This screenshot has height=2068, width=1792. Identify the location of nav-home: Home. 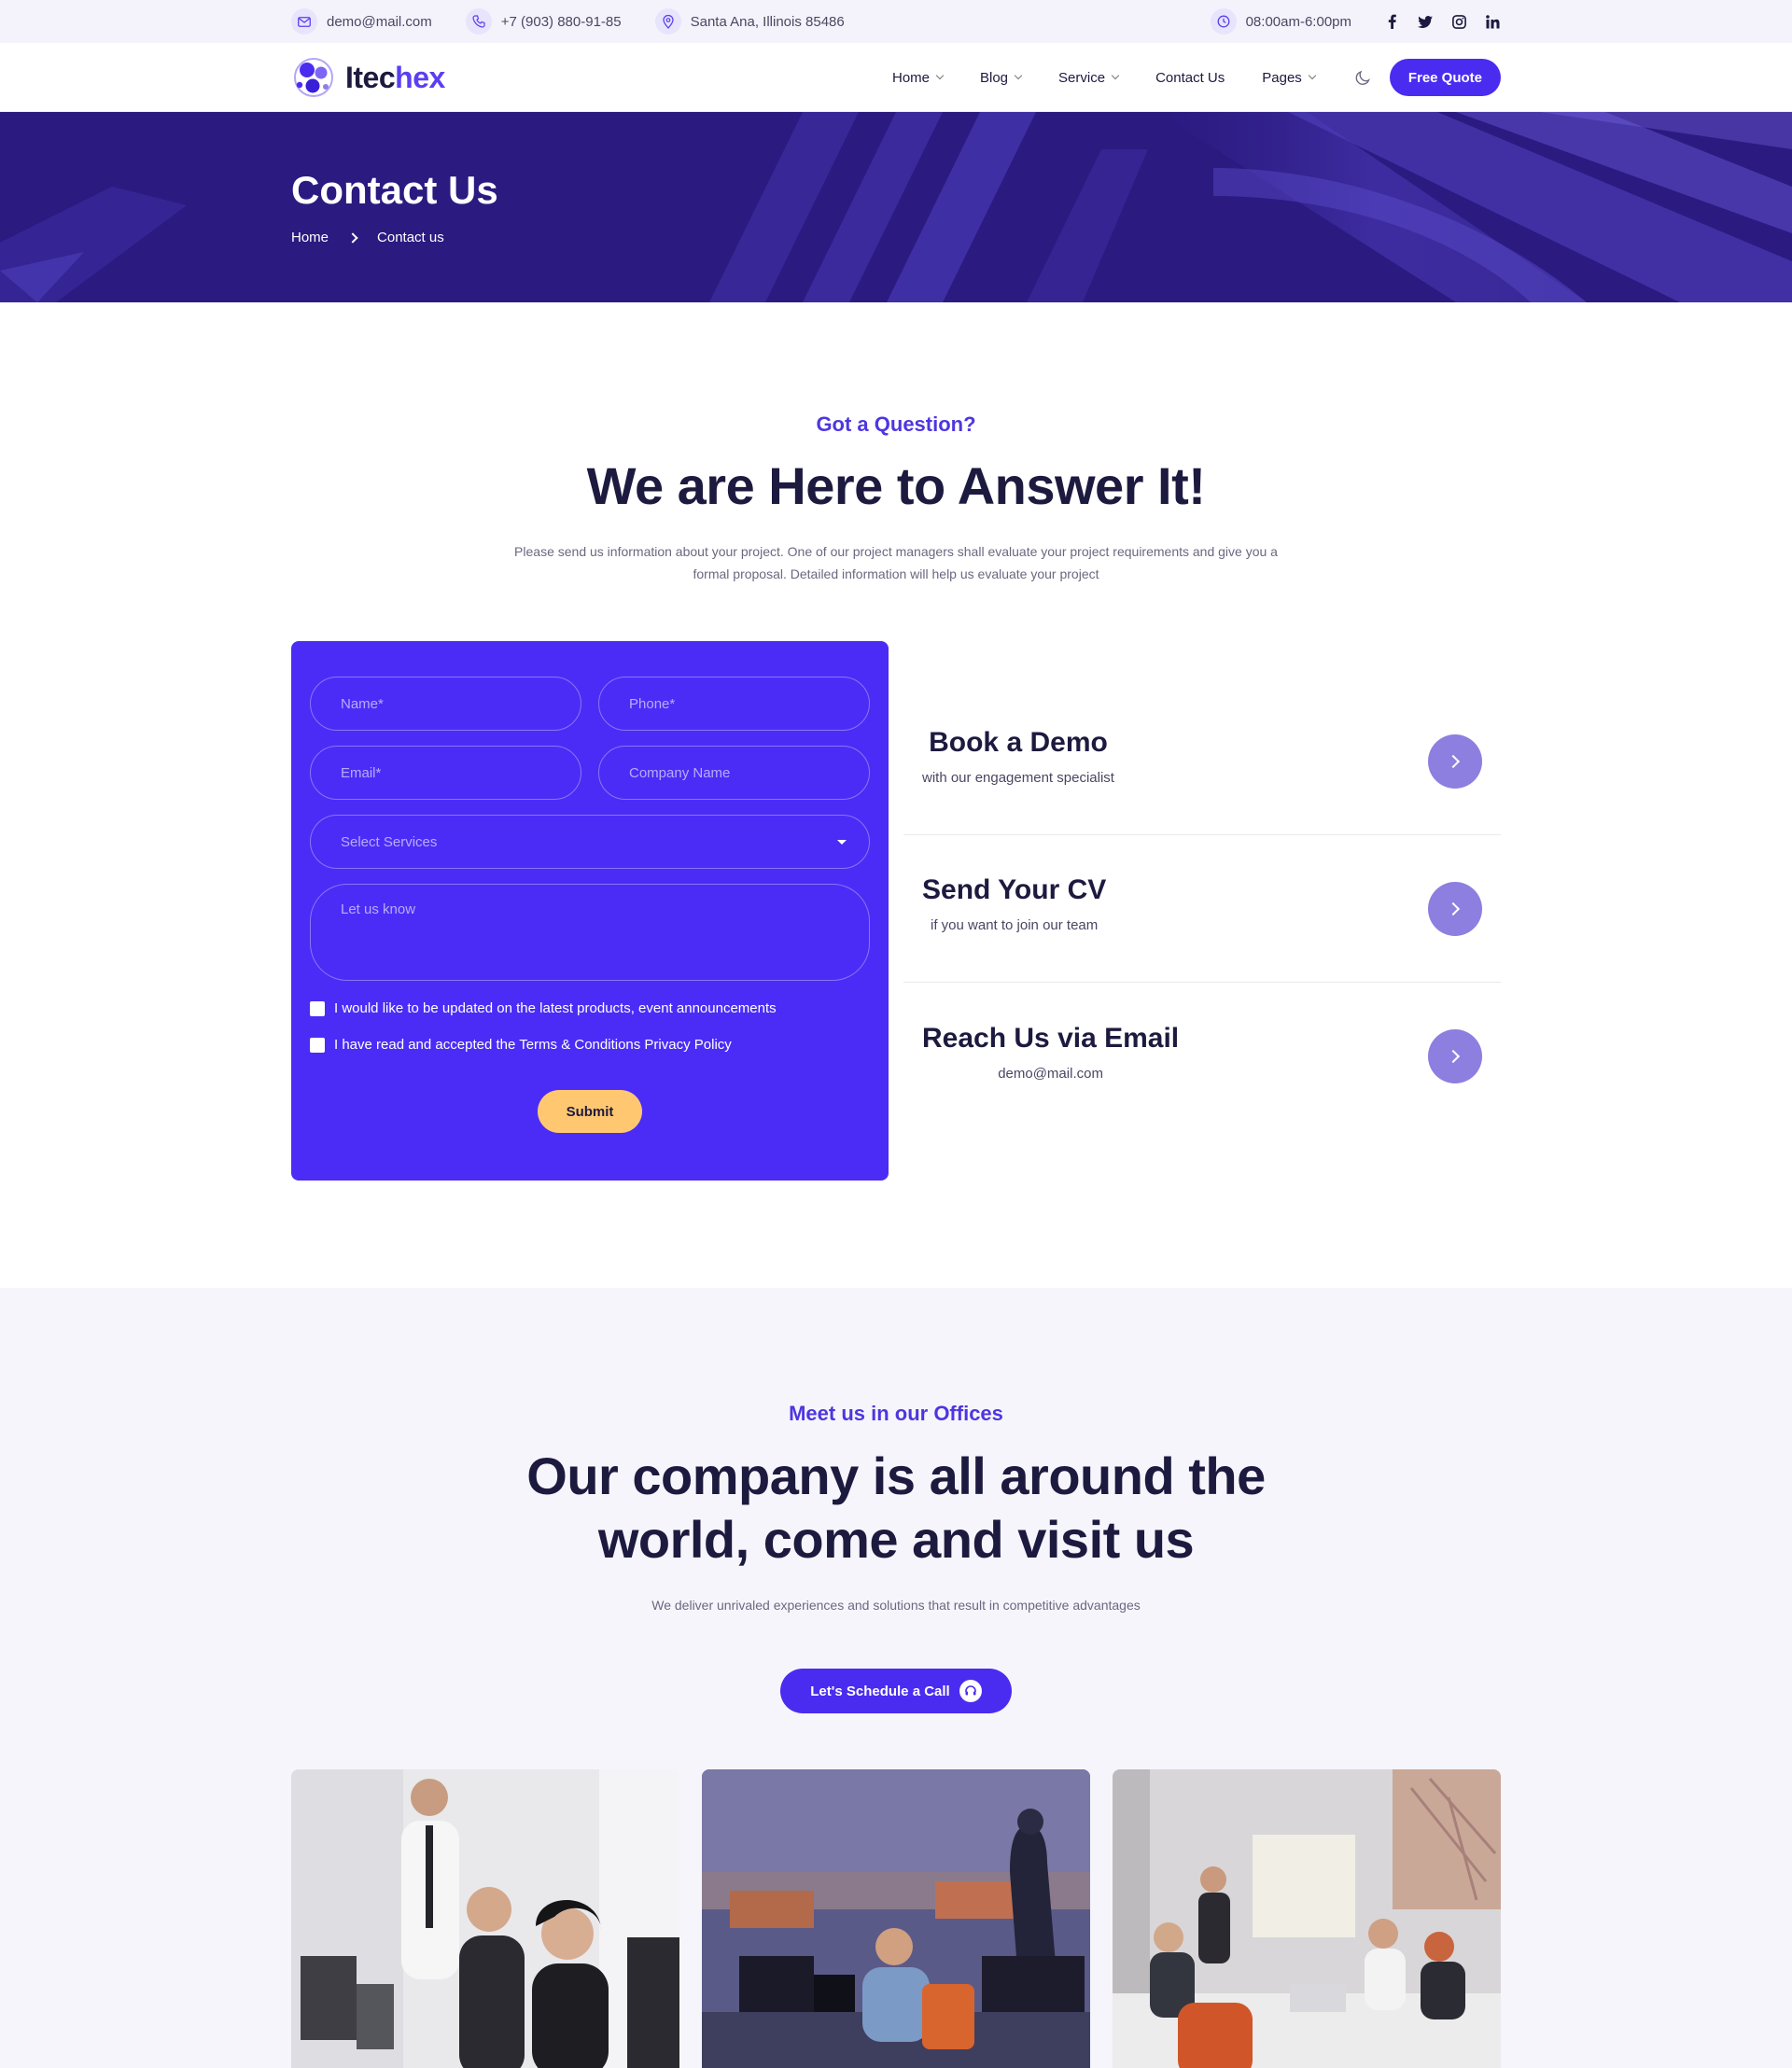
(918, 77).